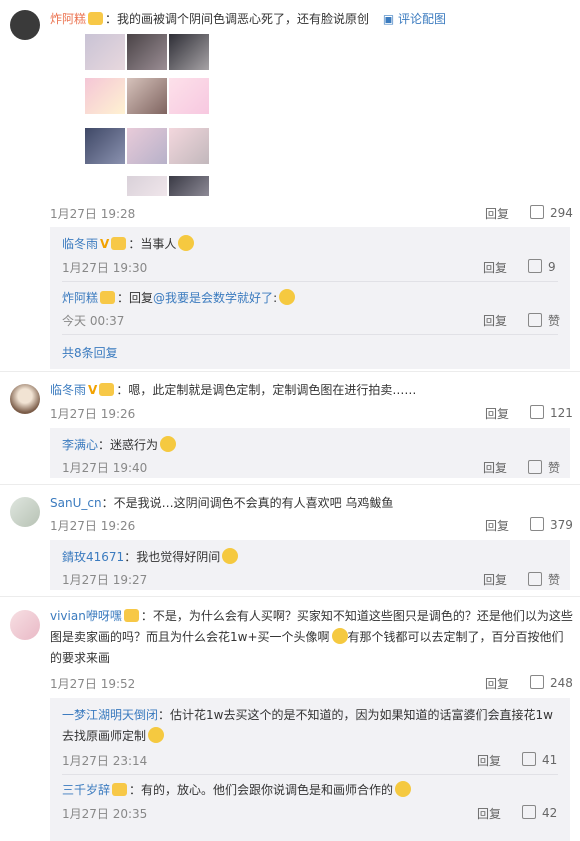  What do you see at coordinates (414, 19) in the screenshot?
I see `image-tag: ▣ 评论配图` at bounding box center [414, 19].